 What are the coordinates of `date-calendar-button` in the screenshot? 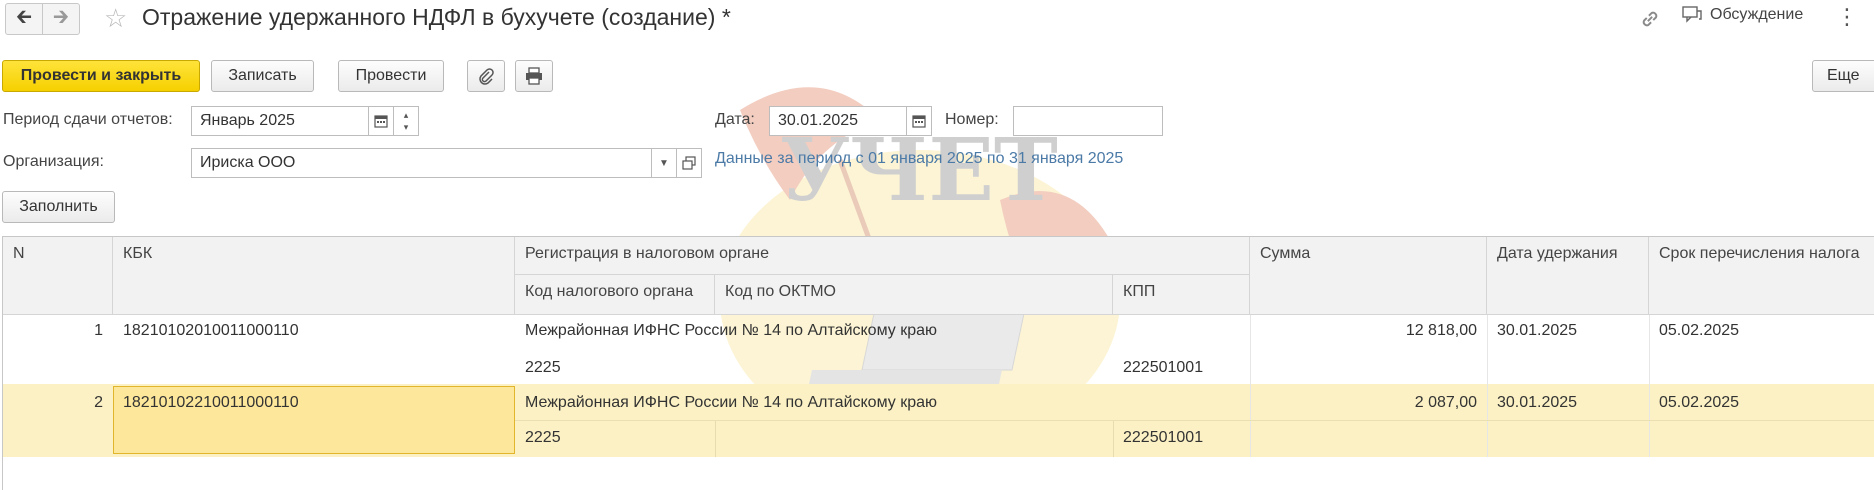 It's located at (919, 121).